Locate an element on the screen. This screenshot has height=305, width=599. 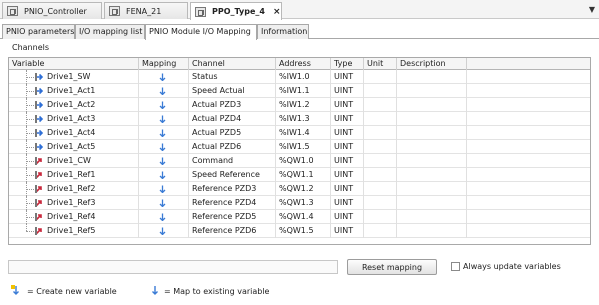
table-row: Drive1_Act1 Speed Actual %IW1.1 UINT is located at coordinates (299, 91).